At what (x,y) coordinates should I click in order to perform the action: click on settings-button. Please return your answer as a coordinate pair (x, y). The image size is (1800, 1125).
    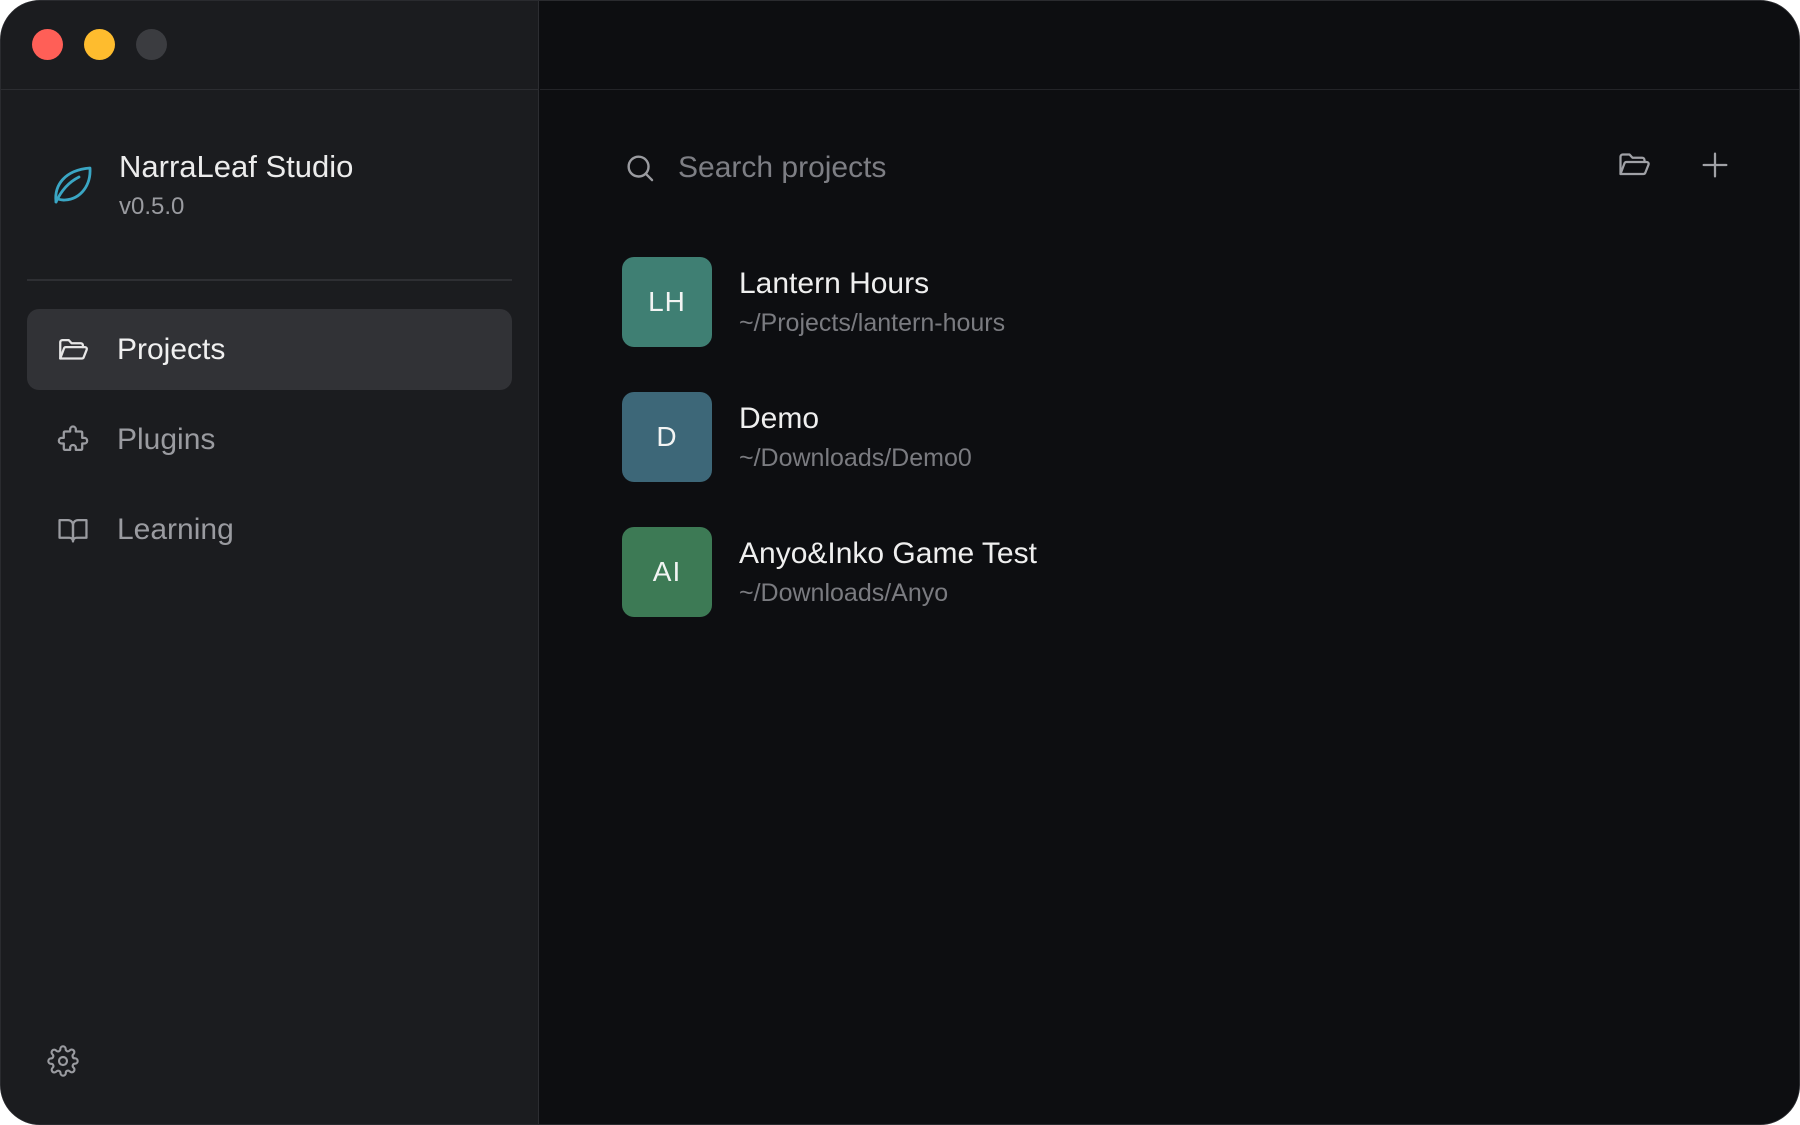
    Looking at the image, I should click on (63, 1063).